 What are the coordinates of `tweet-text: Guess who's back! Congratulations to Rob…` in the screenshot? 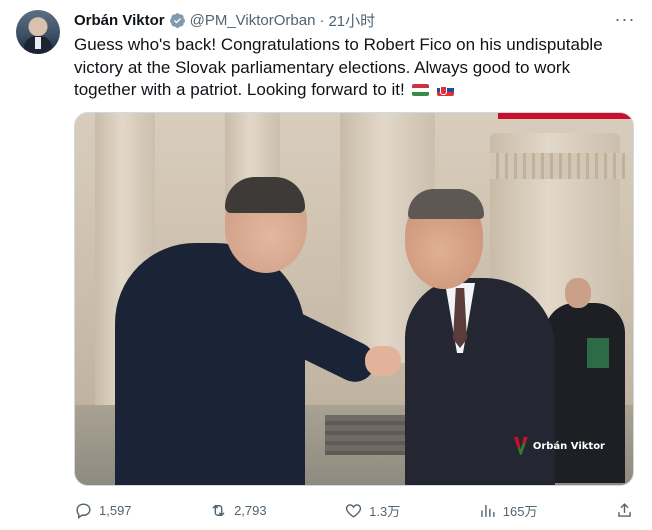 It's located at (354, 68).